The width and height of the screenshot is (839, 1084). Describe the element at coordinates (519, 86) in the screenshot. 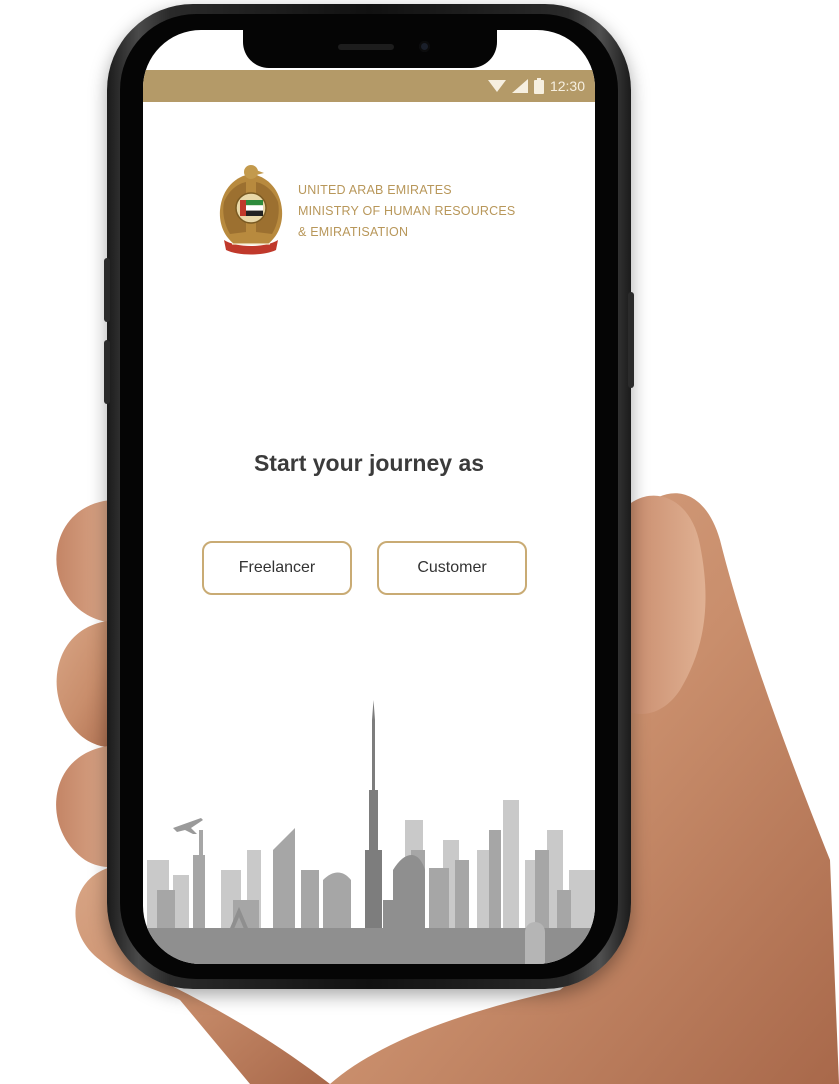

I see `cellular-signal-icon` at that location.